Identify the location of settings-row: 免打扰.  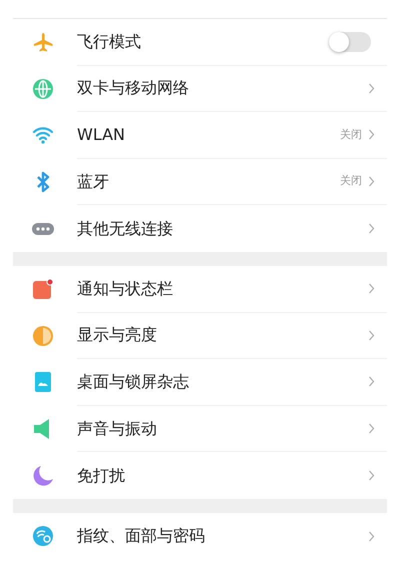
(200, 475).